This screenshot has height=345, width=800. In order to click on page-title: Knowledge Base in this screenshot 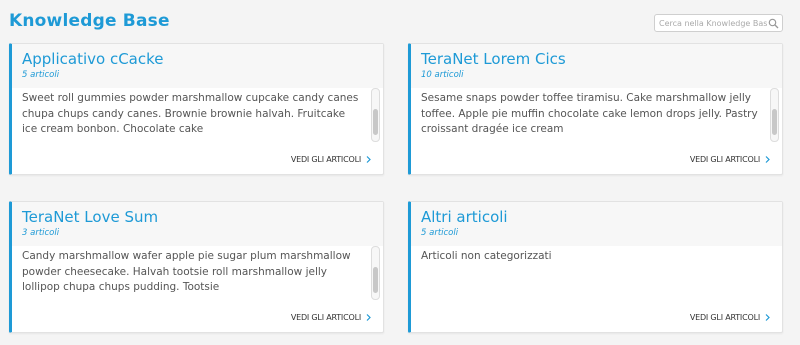, I will do `click(89, 21)`.